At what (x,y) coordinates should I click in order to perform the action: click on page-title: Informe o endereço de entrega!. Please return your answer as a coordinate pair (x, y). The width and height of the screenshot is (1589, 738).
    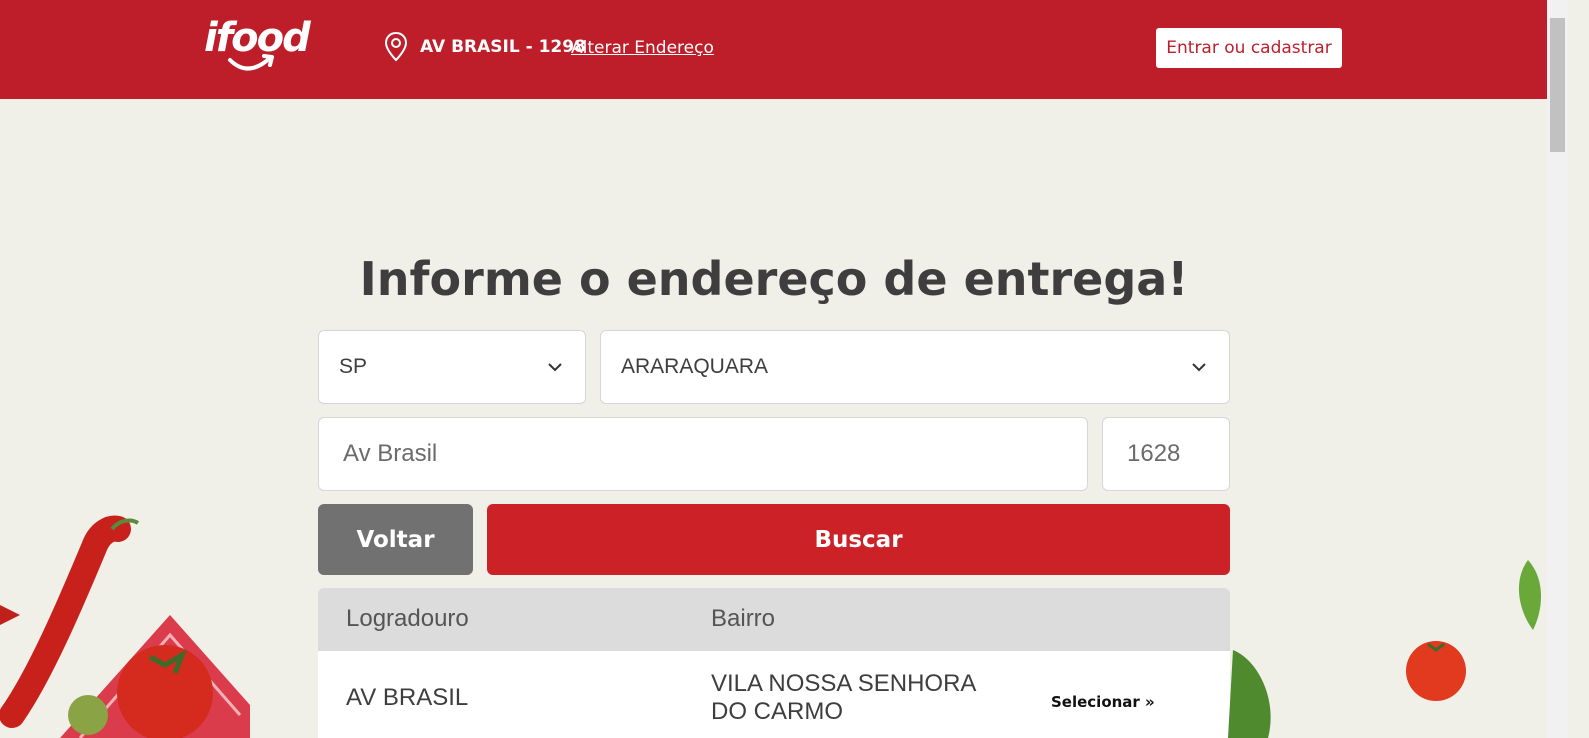
    Looking at the image, I should click on (774, 279).